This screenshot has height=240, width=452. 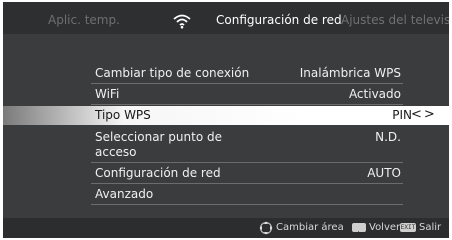 I want to click on tab-aplic-temp: Aplic. temp., so click(x=84, y=20).